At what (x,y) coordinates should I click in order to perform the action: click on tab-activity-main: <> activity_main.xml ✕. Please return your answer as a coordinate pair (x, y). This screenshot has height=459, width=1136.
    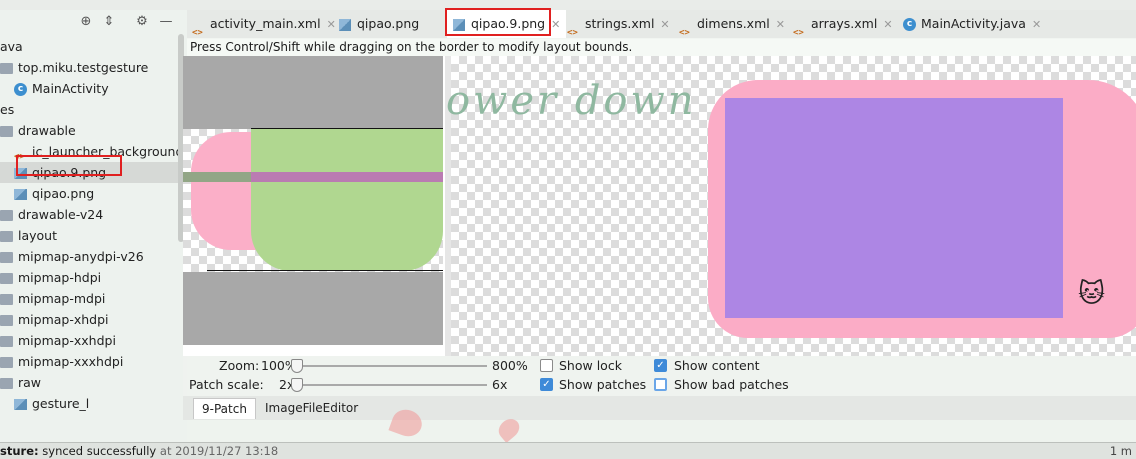
    Looking at the image, I should click on (264, 24).